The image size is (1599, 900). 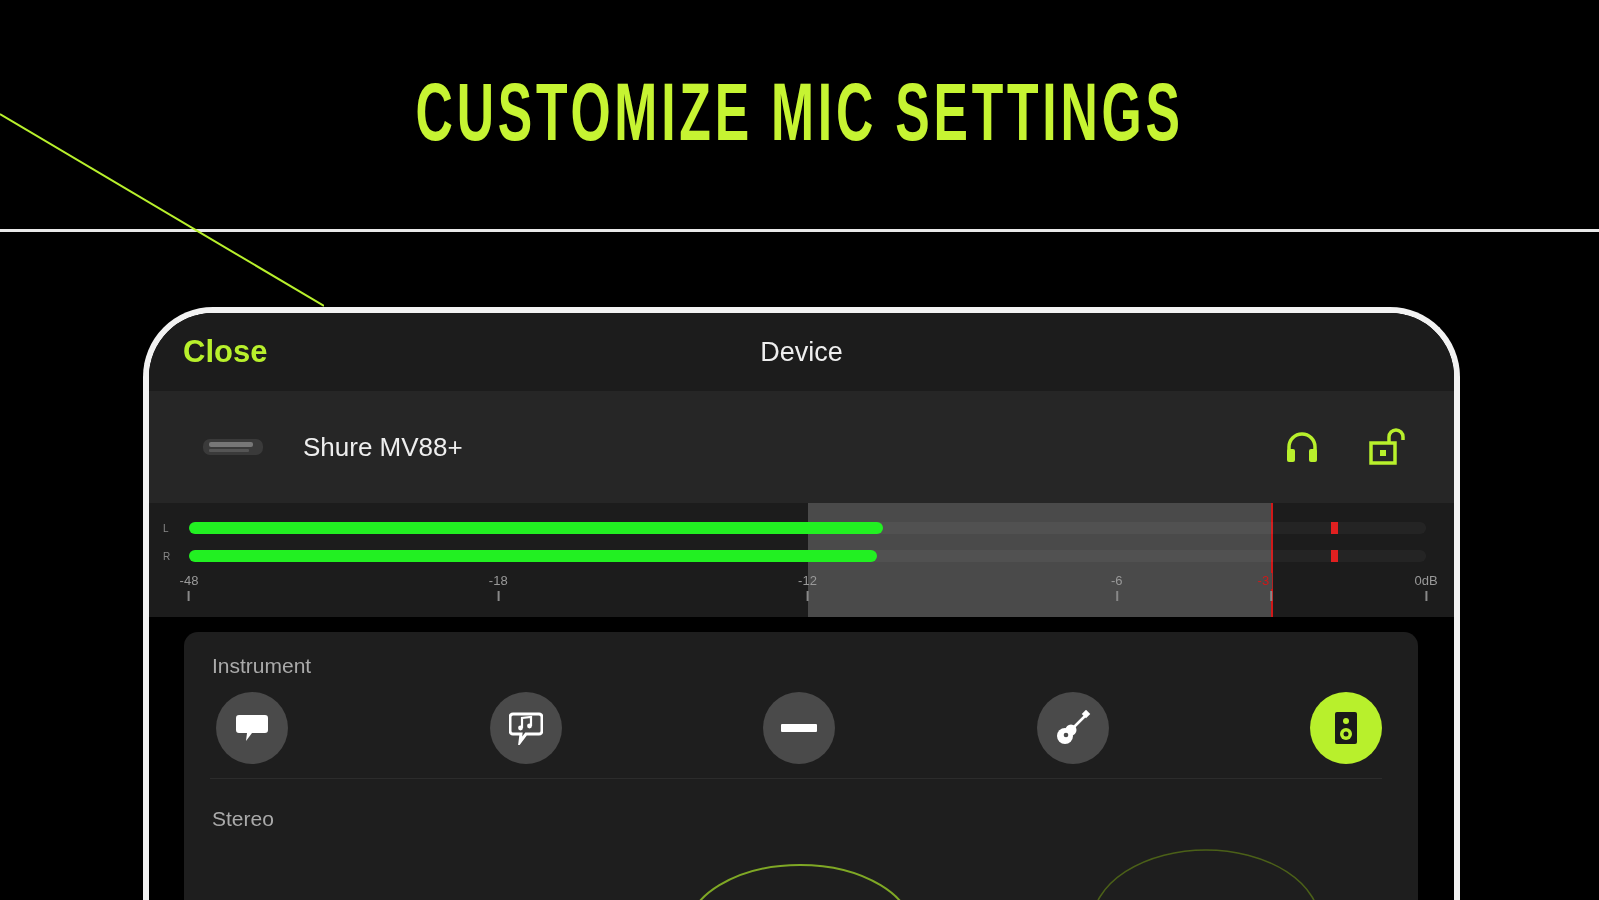 What do you see at coordinates (498, 581) in the screenshot?
I see `scale-label: -18` at bounding box center [498, 581].